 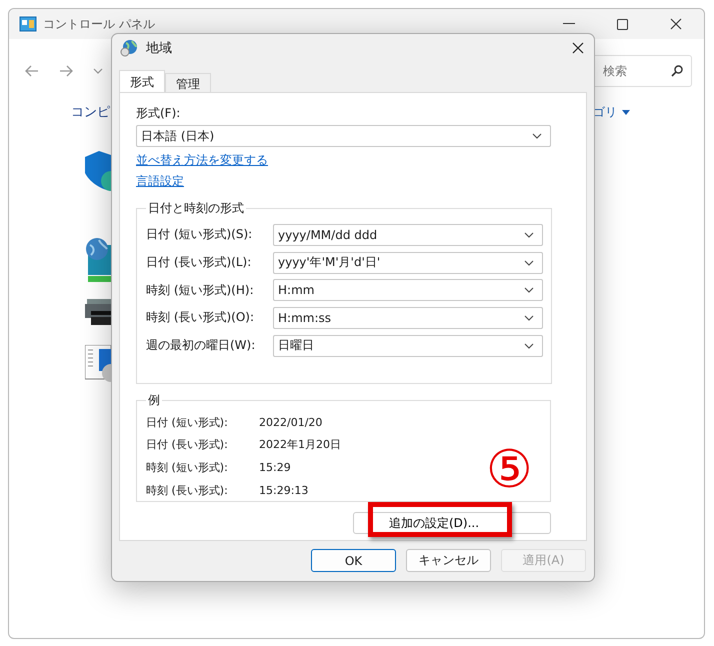 I want to click on format-dropdown: 日曜日, so click(x=408, y=345).